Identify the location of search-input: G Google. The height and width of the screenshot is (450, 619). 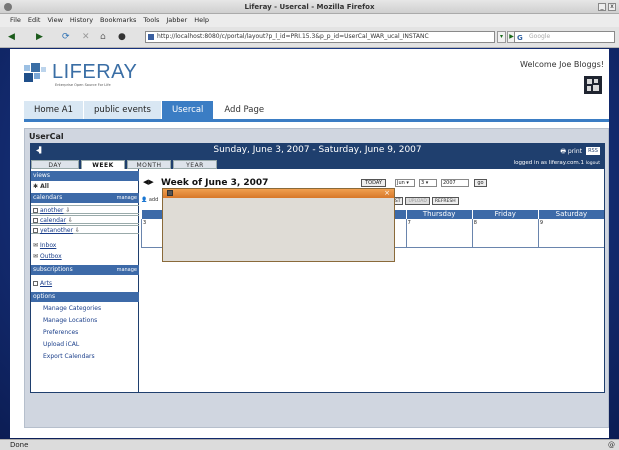
(564, 37).